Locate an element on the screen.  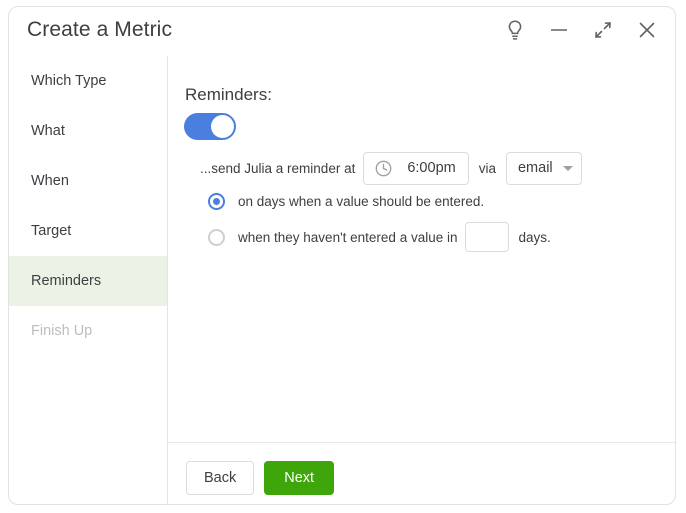
reminder-prefix-text: ...send Julia a reminder at is located at coordinates (278, 168).